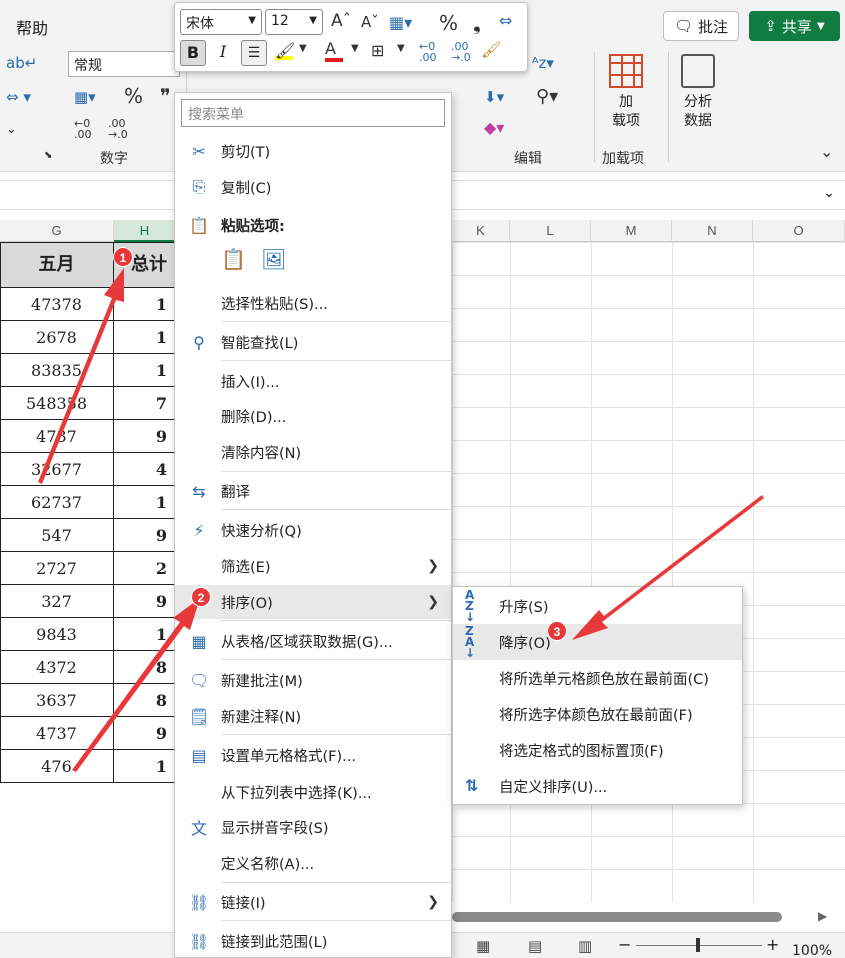 This screenshot has height=958, width=845. Describe the element at coordinates (313, 902) in the screenshot. I see `menu-item-link: ⛓ 链接(I) ❯` at that location.